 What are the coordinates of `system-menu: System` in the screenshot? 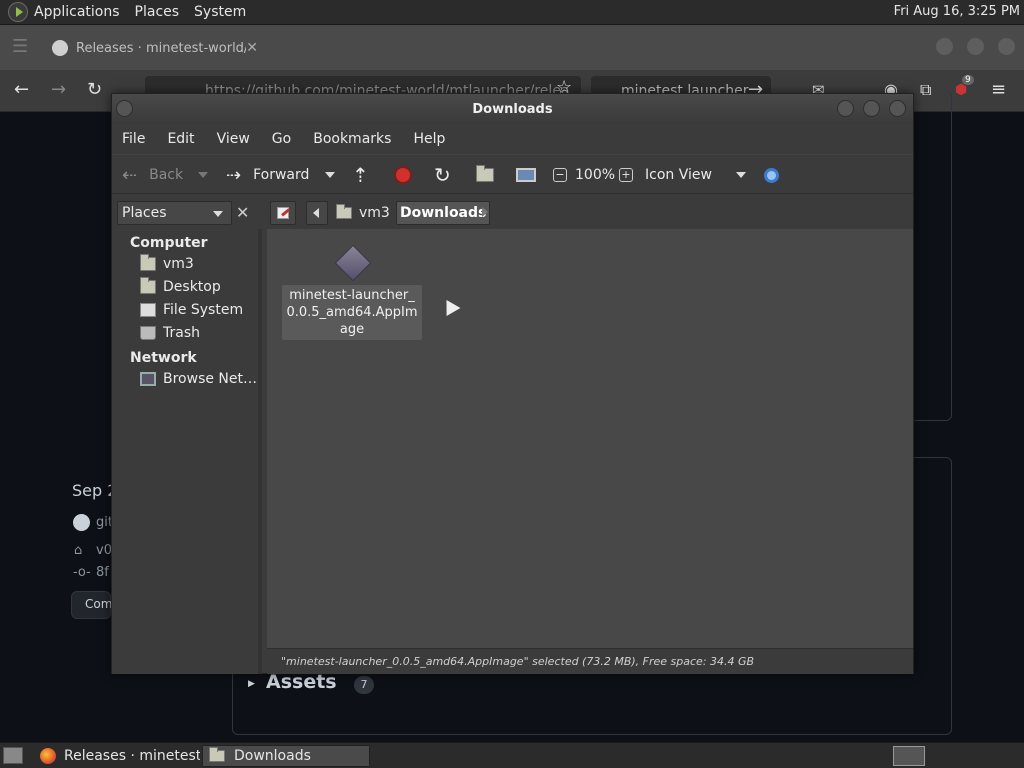 It's located at (220, 12).